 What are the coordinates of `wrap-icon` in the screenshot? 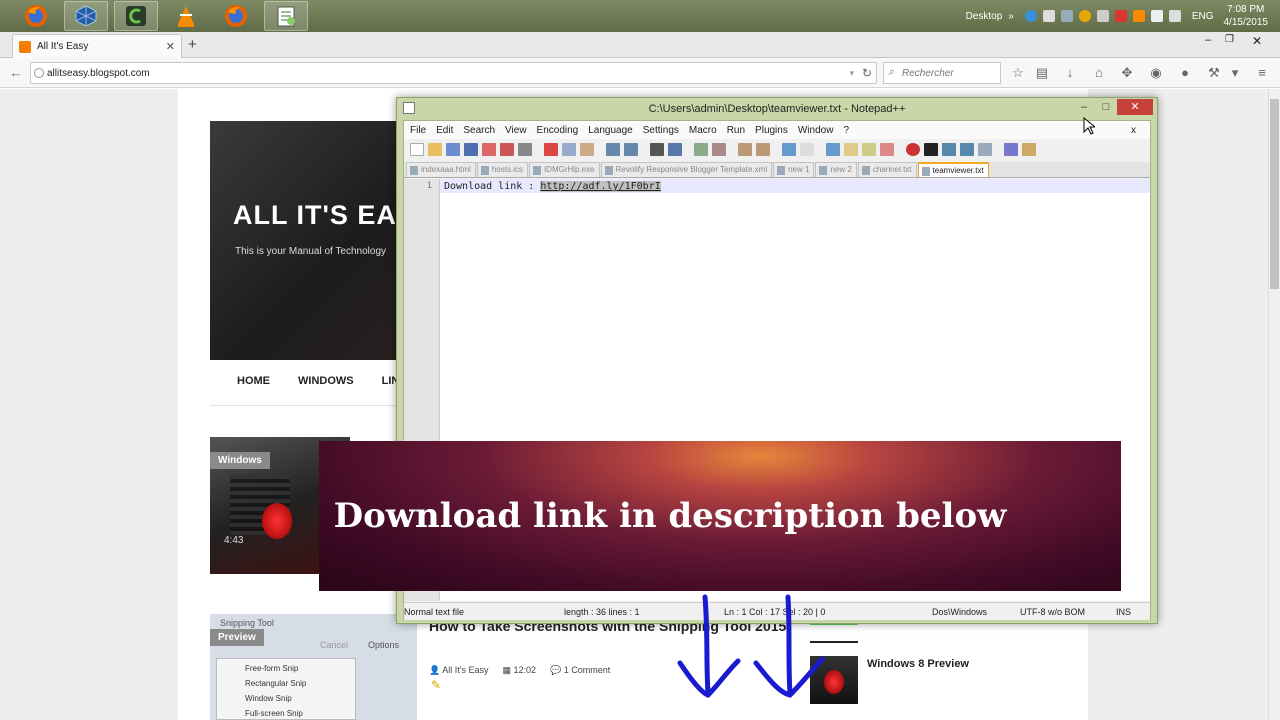 It's located at (789, 149).